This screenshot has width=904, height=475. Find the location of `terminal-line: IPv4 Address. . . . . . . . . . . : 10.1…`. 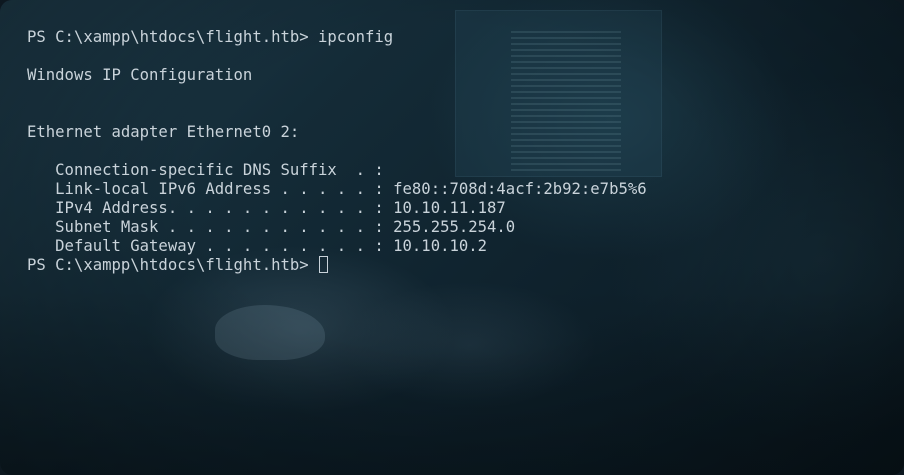

terminal-line: IPv4 Address. . . . . . . . . . . : 10.1… is located at coordinates (266, 208).